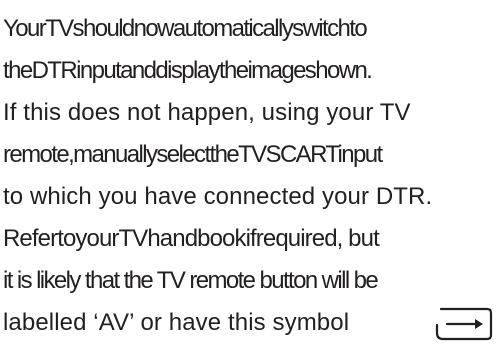 This screenshot has width=499, height=349. Describe the element at coordinates (464, 324) in the screenshot. I see `av-input-symbol-icon` at that location.